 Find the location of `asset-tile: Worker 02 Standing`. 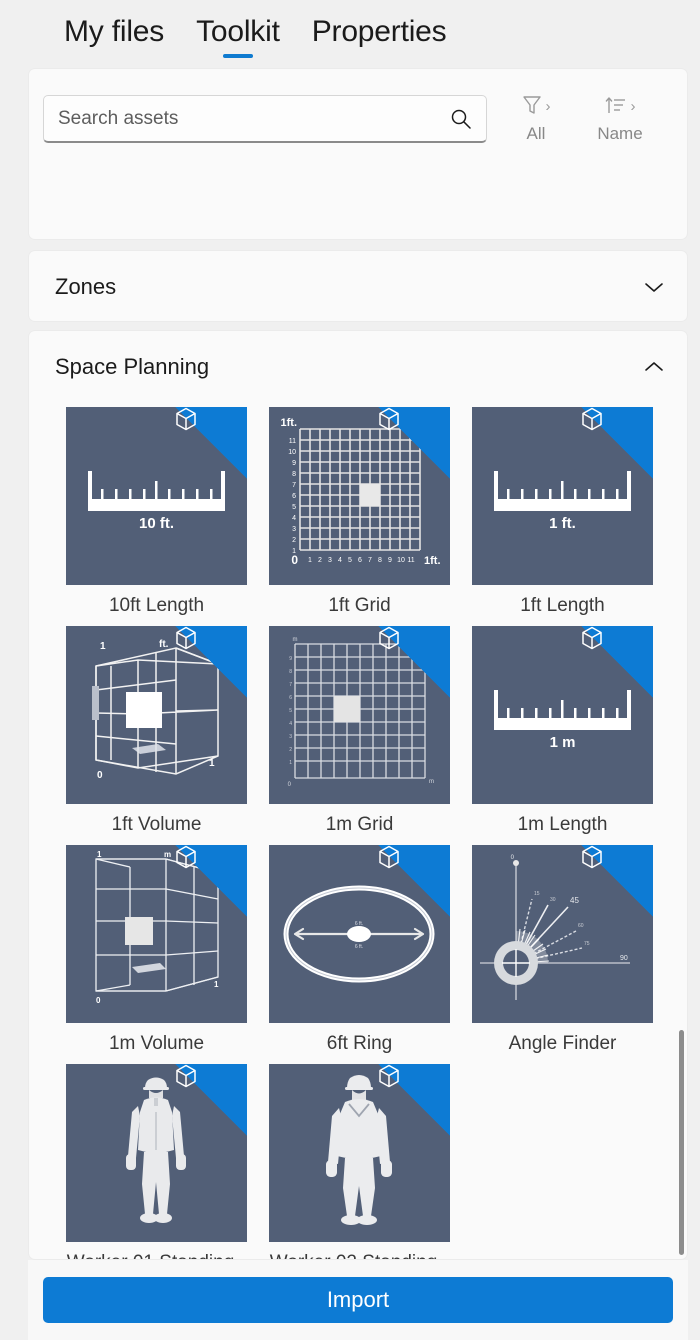

asset-tile: Worker 02 Standing is located at coordinates (359, 1161).